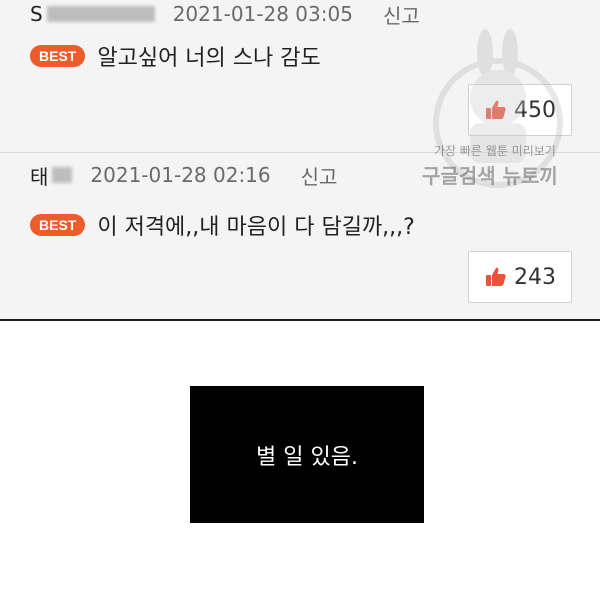 The height and width of the screenshot is (600, 600). Describe the element at coordinates (535, 110) in the screenshot. I see `like-count: 450` at that location.